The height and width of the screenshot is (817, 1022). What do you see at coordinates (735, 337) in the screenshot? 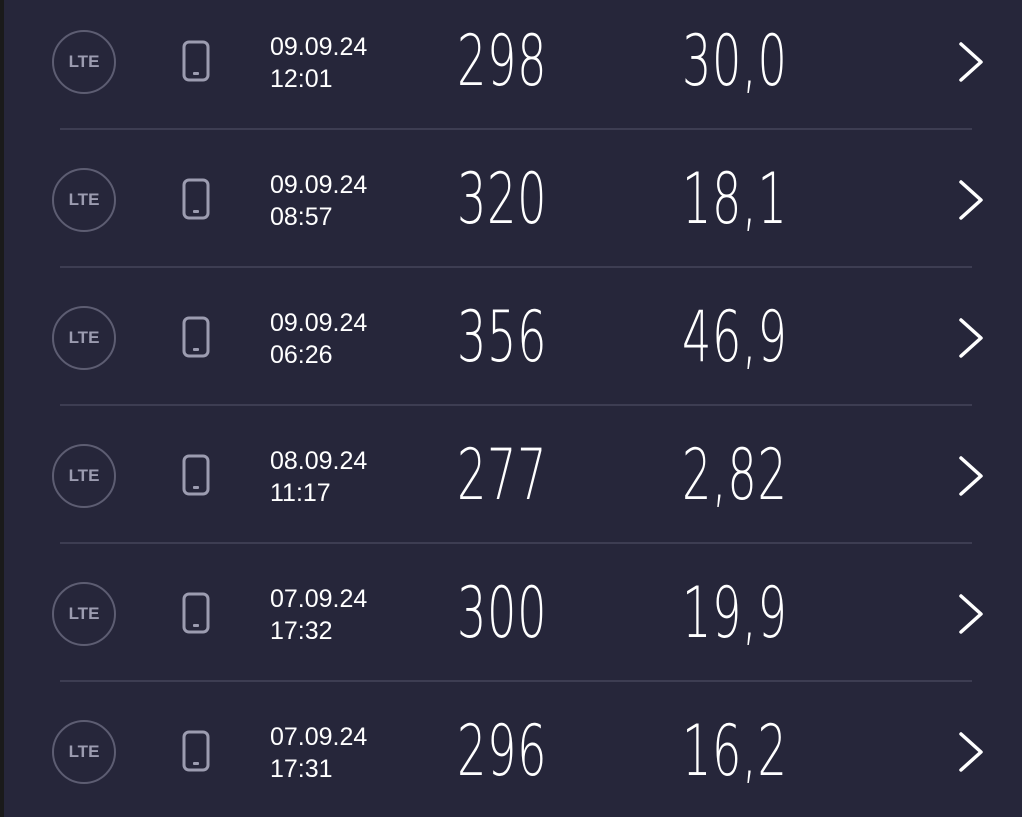
I see `upload-speed: 46,9` at bounding box center [735, 337].